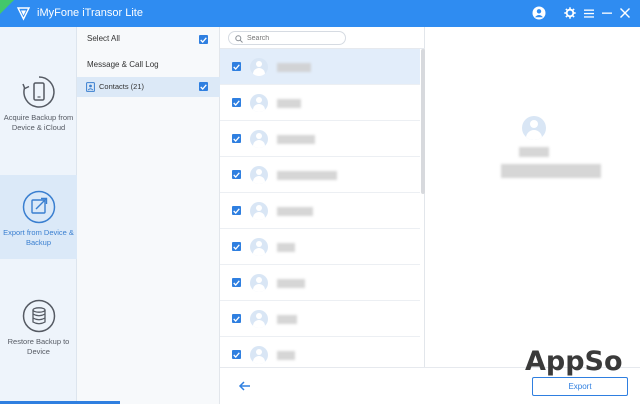  What do you see at coordinates (90, 87) in the screenshot?
I see `contacts-book-icon` at bounding box center [90, 87].